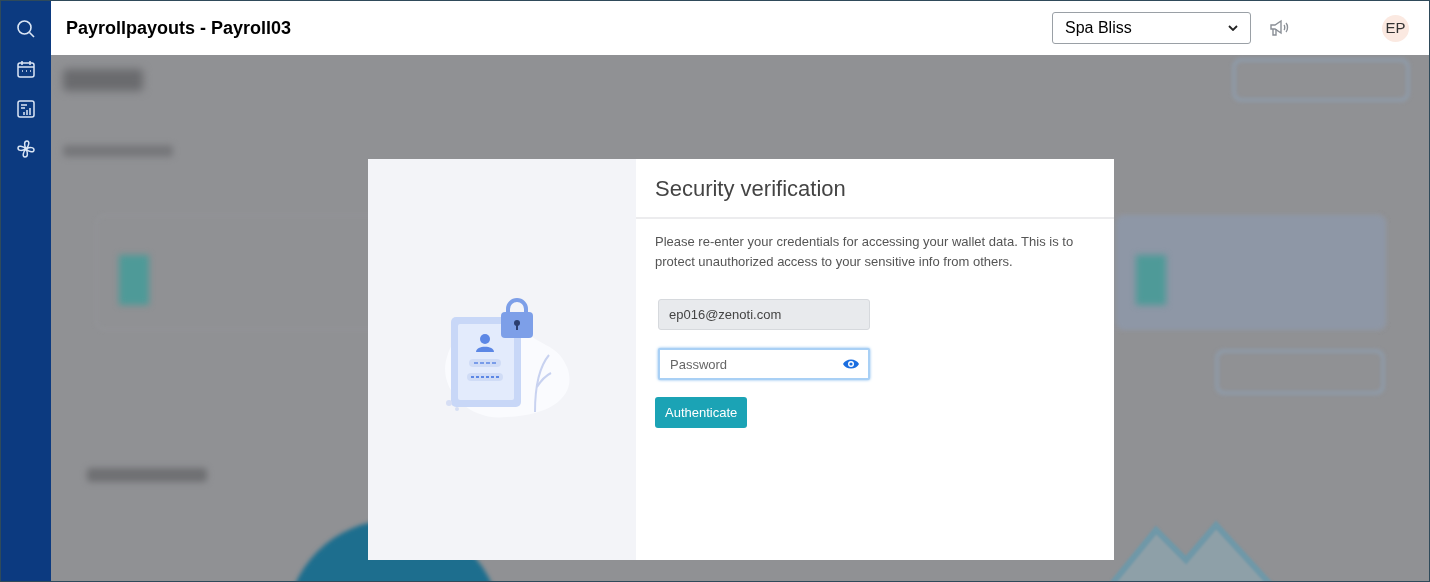 This screenshot has height=582, width=1430. Describe the element at coordinates (764, 364) in the screenshot. I see `password-field: Password` at that location.